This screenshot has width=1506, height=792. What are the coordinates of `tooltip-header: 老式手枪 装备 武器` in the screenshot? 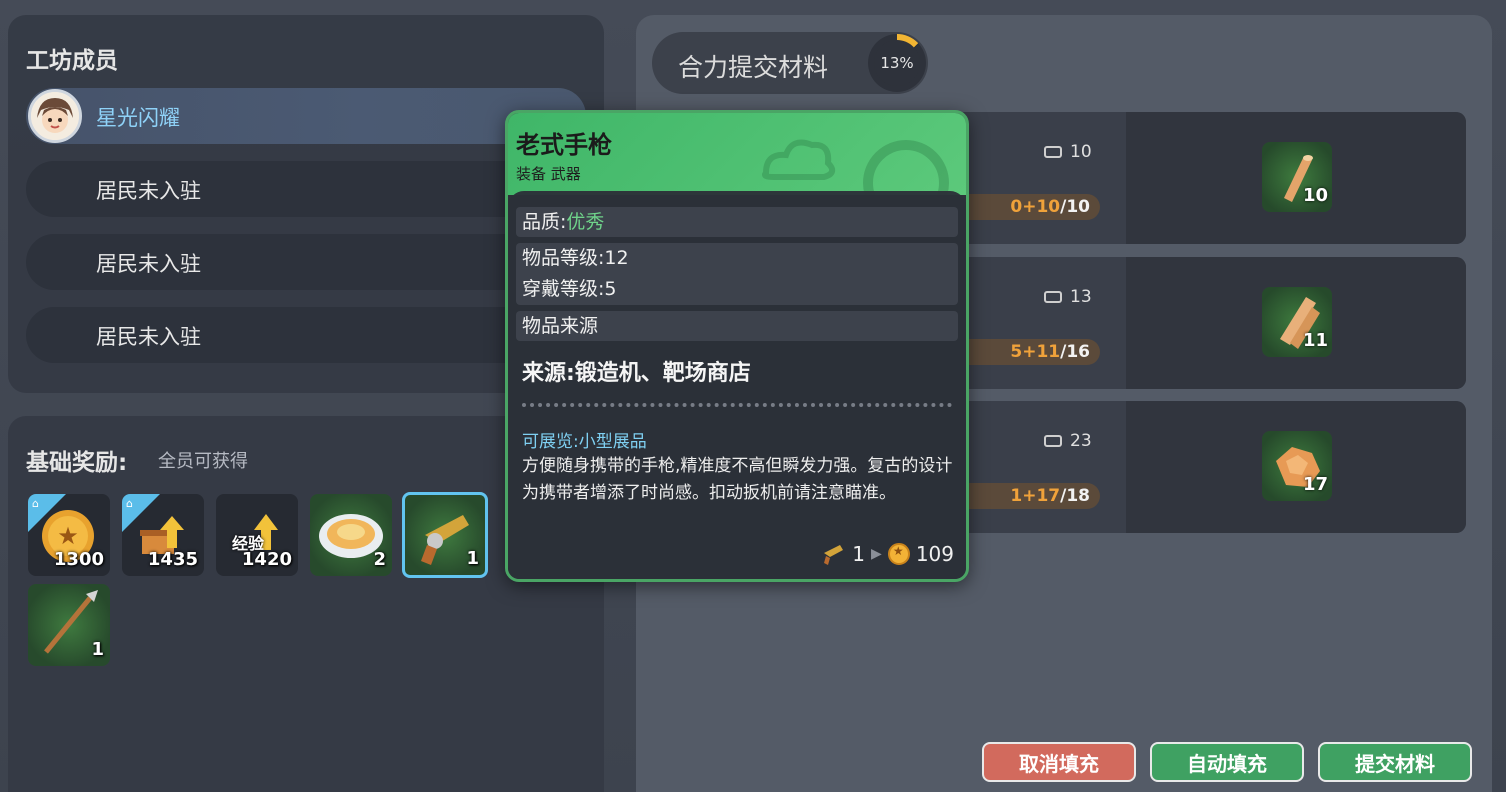 It's located at (737, 154).